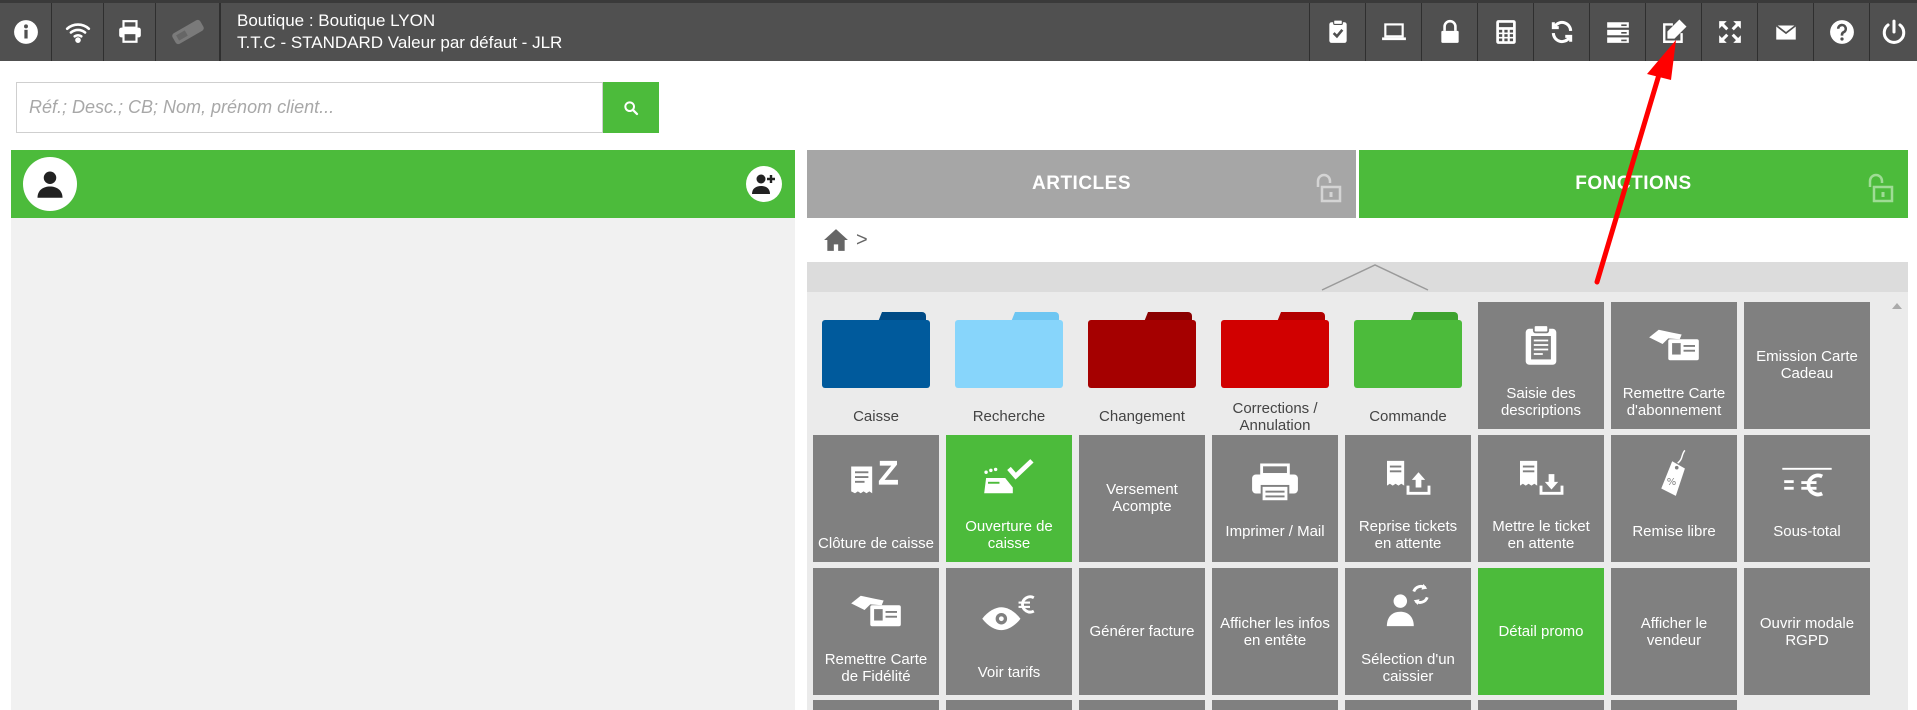  I want to click on folder-changement: Changement, so click(1142, 365).